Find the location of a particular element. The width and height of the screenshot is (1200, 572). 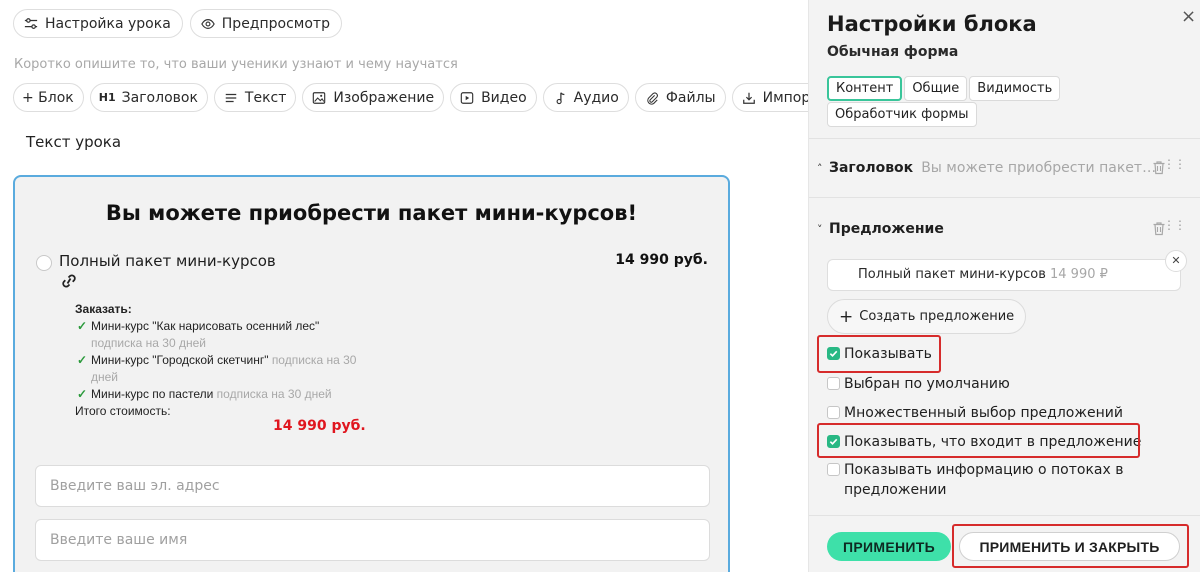

panel-footer: ПРИМЕНИТЬ ПРИМЕНИТЬ И ЗАКРЫТЬ is located at coordinates (1004, 543).